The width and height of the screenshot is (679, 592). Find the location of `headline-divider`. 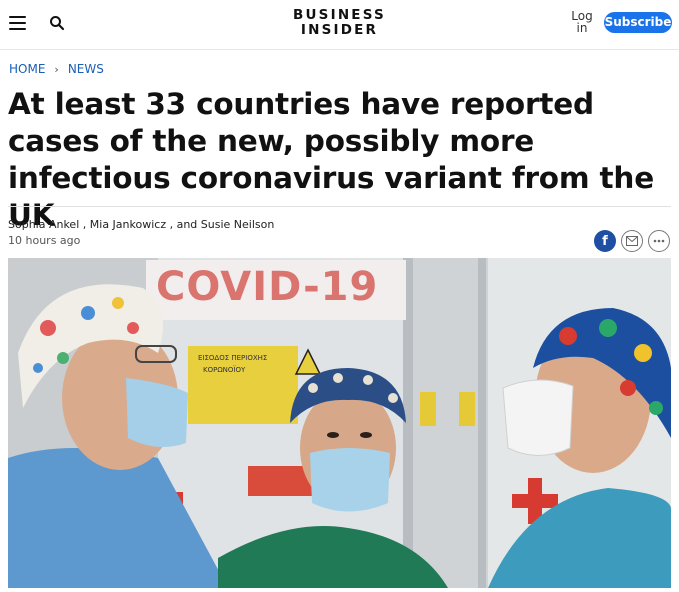

headline-divider is located at coordinates (339, 206).